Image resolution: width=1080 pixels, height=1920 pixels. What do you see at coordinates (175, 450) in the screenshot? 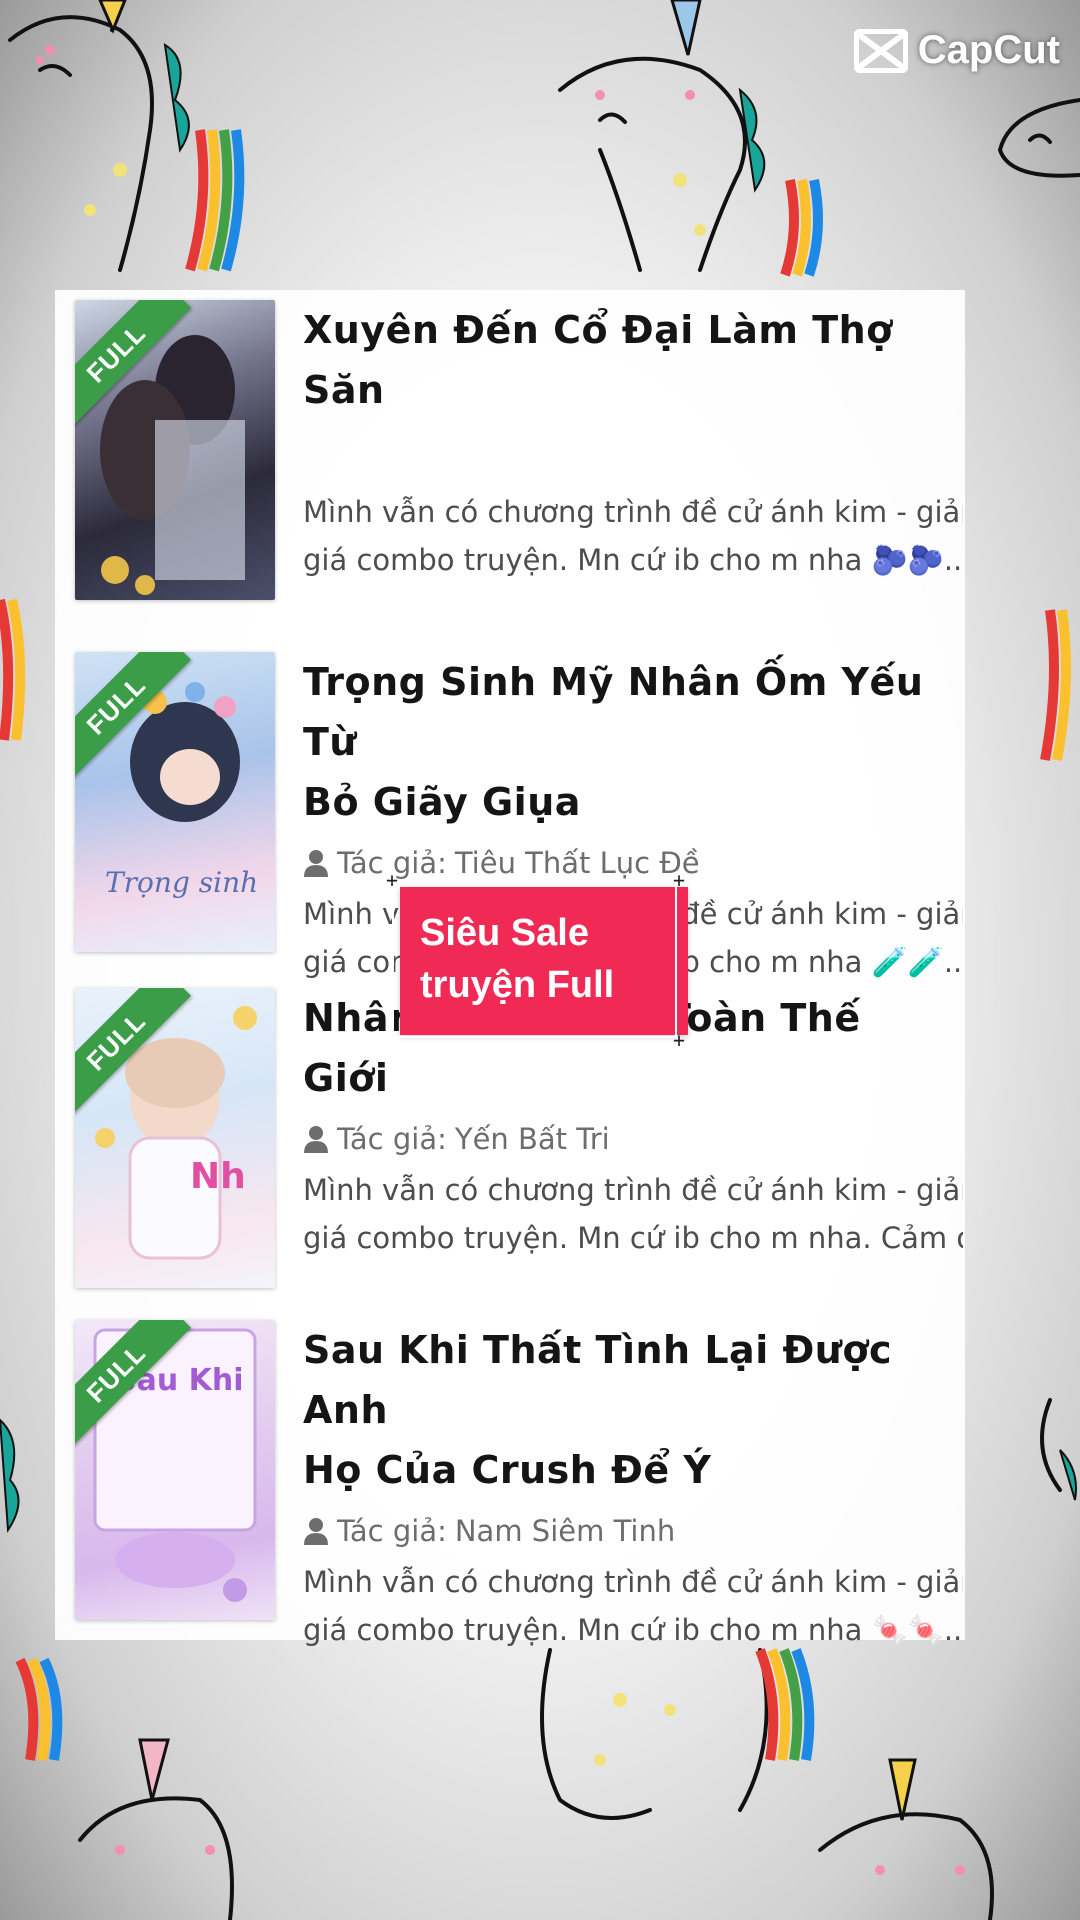
I see `book-cover: FULL` at bounding box center [175, 450].